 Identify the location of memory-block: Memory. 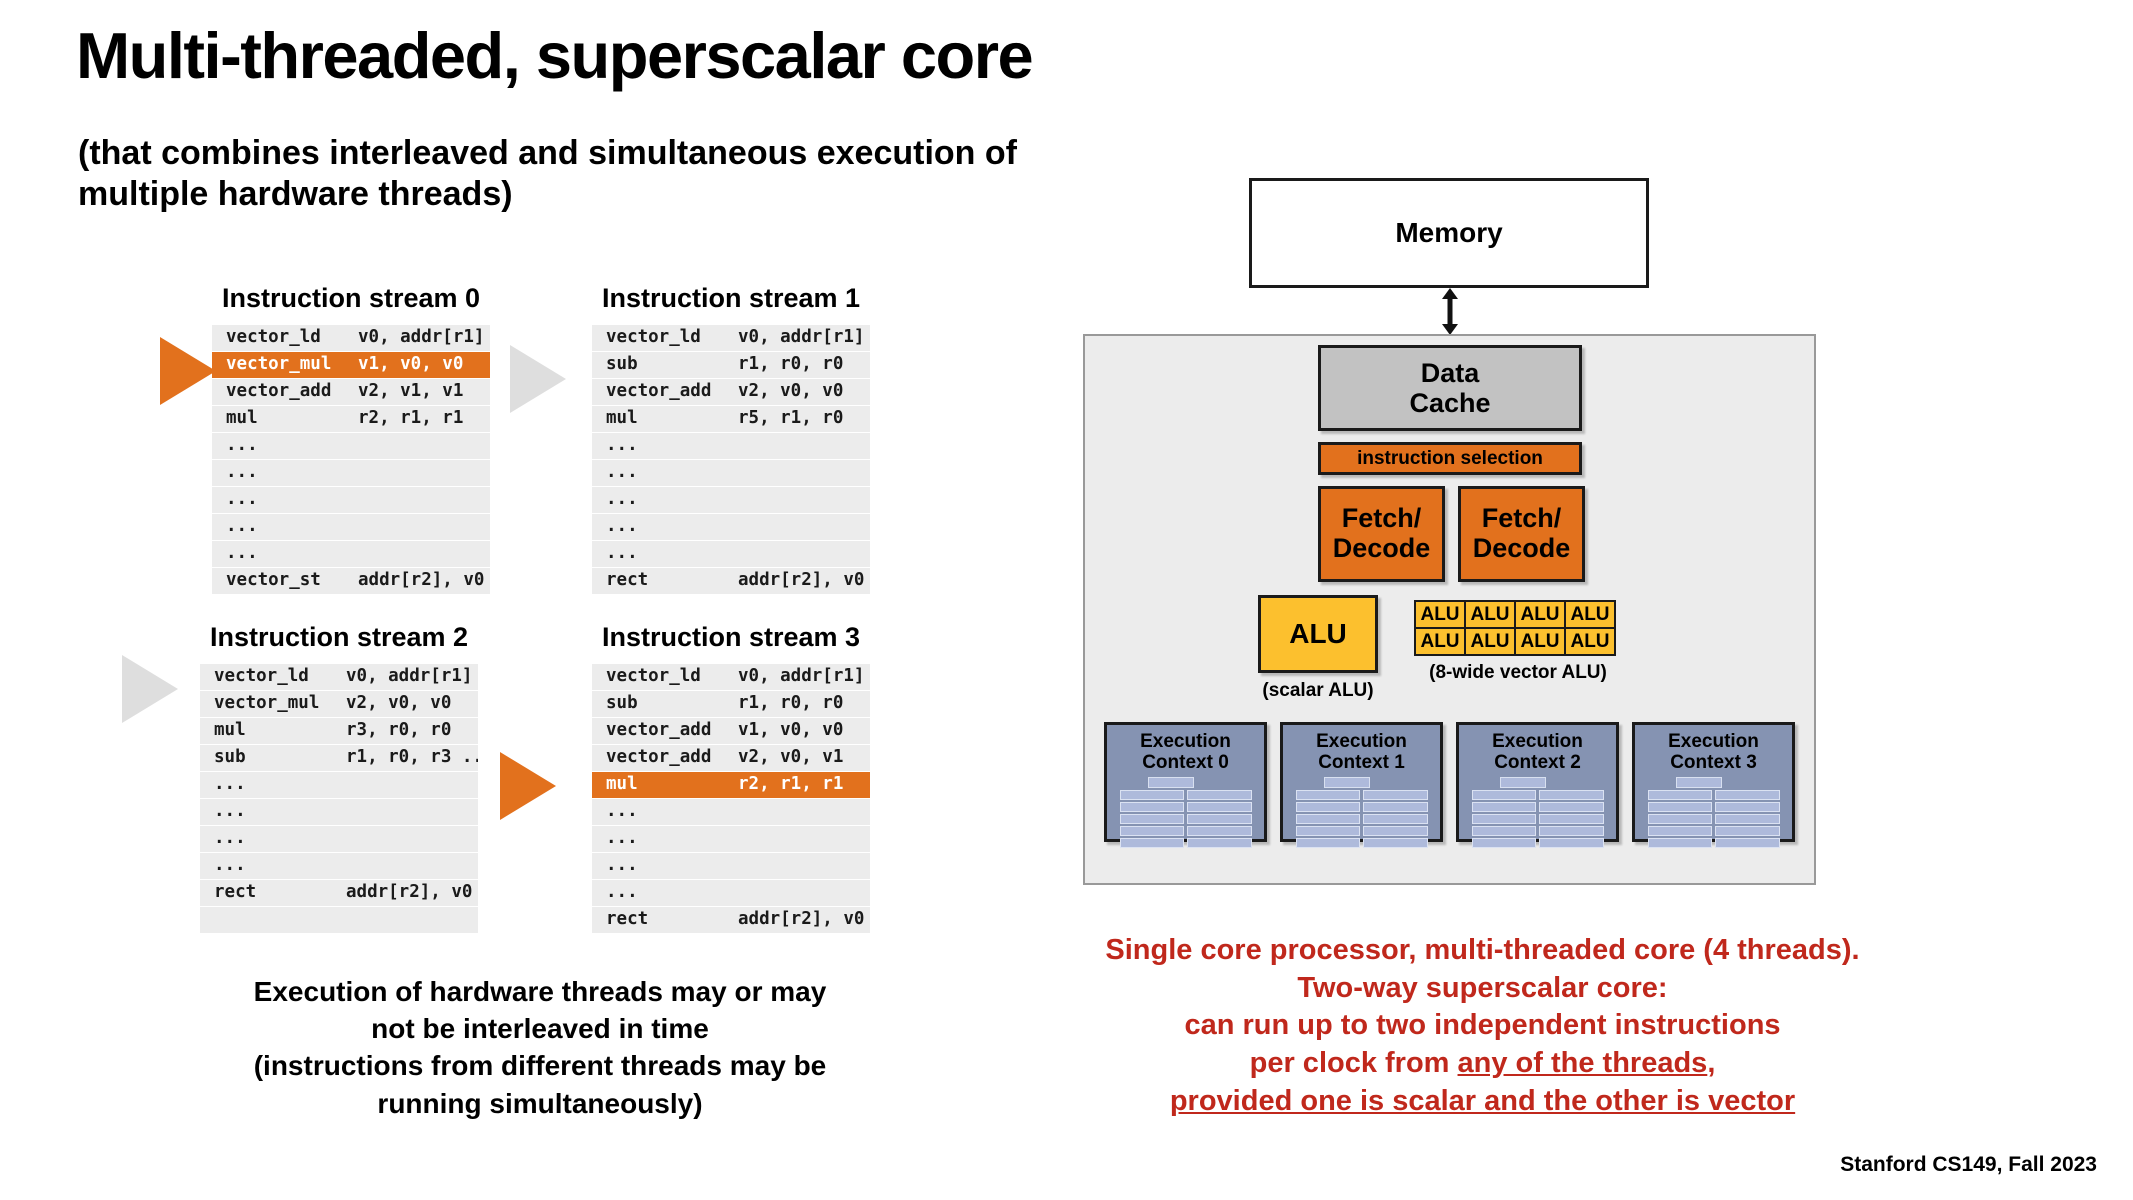
(1449, 233).